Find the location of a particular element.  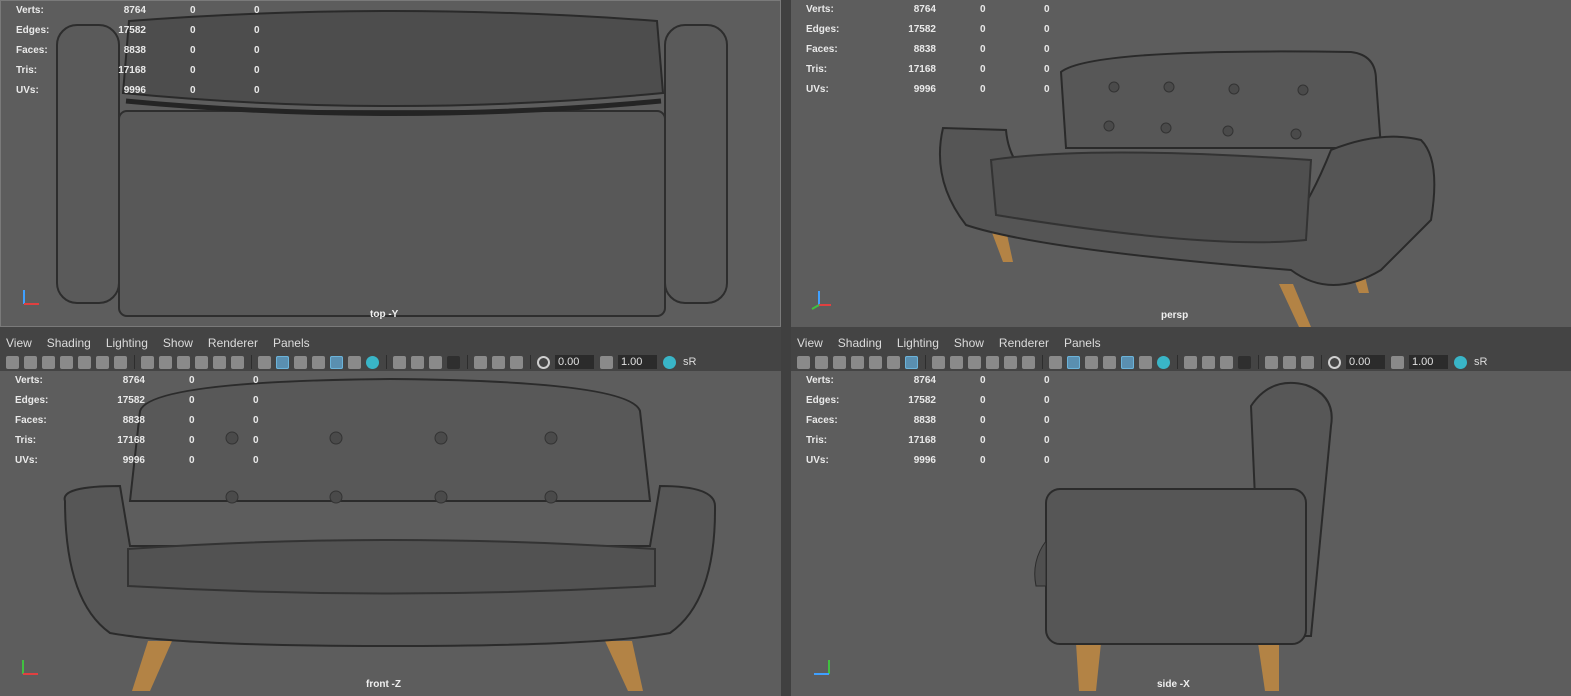

hud-value: 17582 is located at coordinates (131, 400).